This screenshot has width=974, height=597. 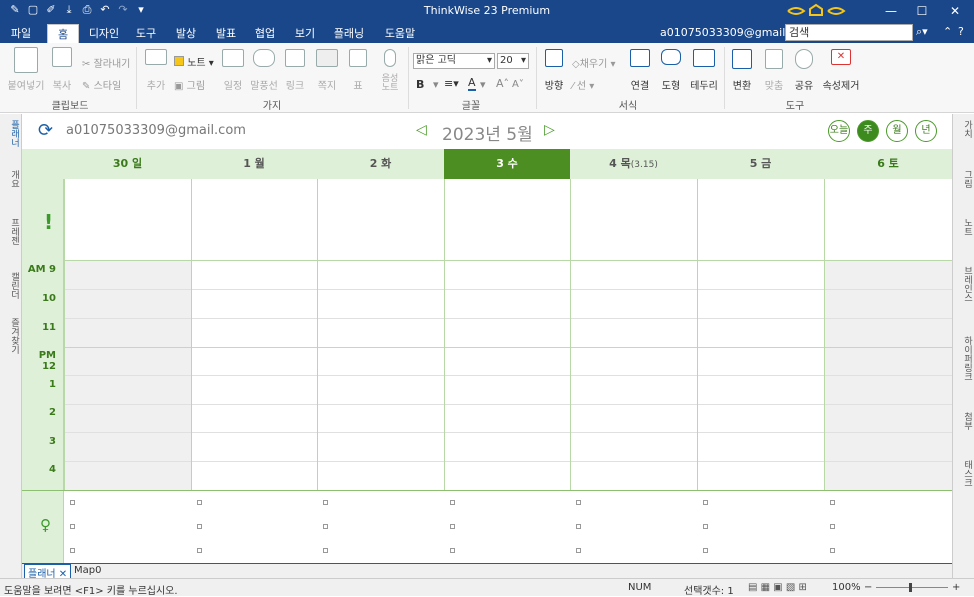 I want to click on right-tab-note: 노트, so click(x=964, y=227).